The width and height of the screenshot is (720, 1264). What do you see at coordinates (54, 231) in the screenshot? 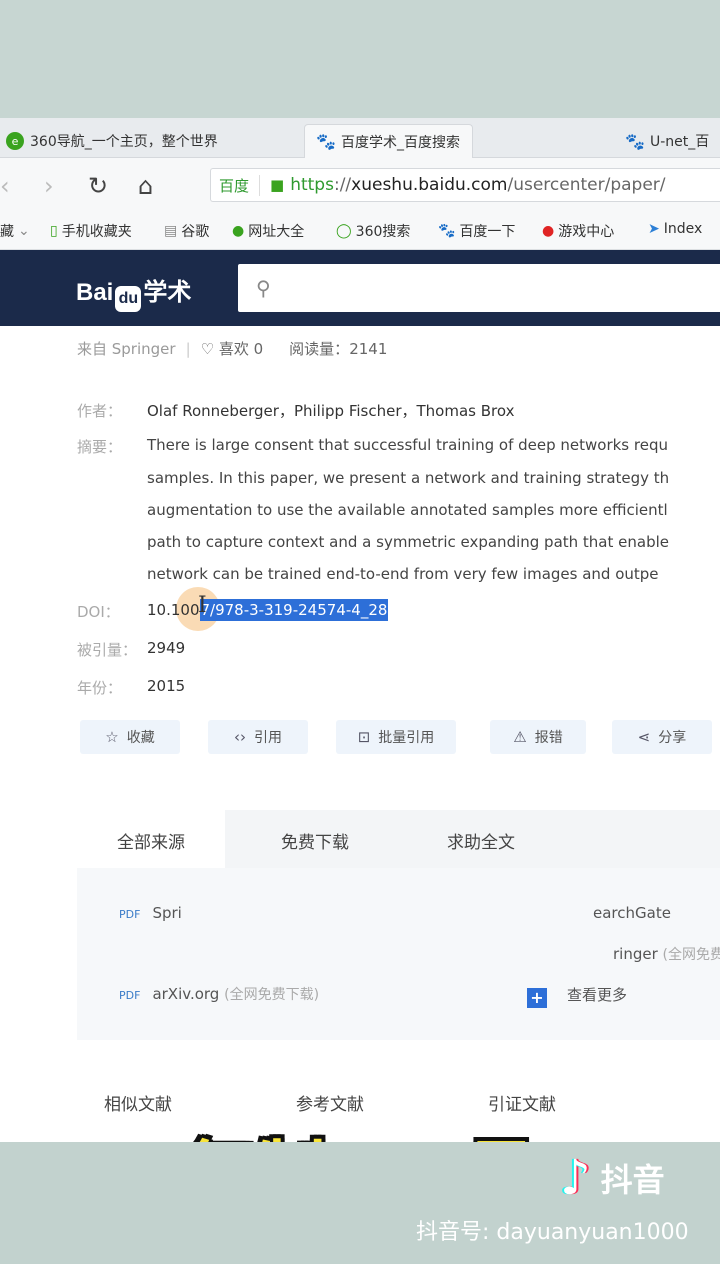
I see `phone-icon: ▯` at bounding box center [54, 231].